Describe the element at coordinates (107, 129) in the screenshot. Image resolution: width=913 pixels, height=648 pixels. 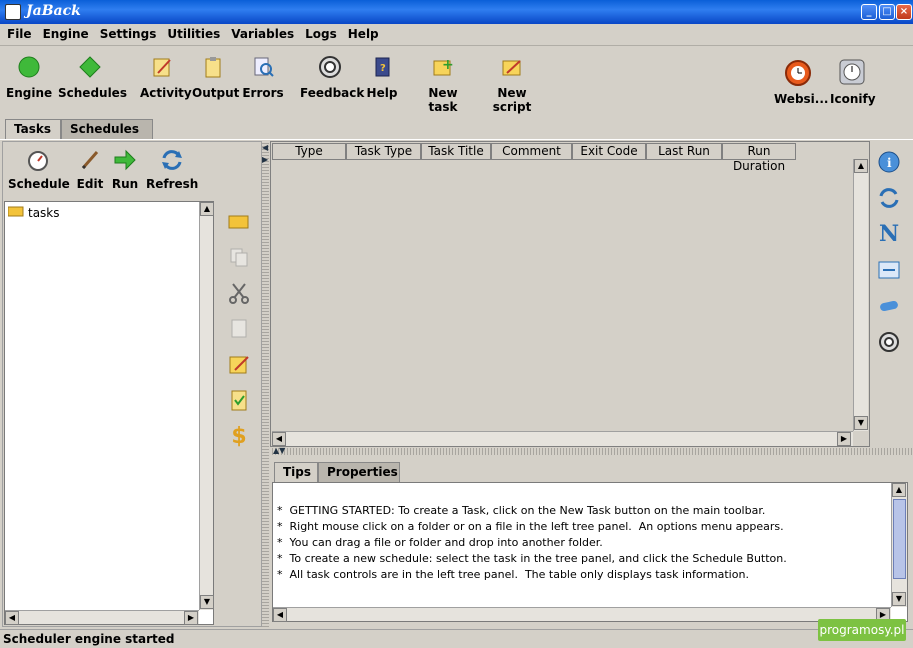
I see `tab-schedules: Schedules` at that location.